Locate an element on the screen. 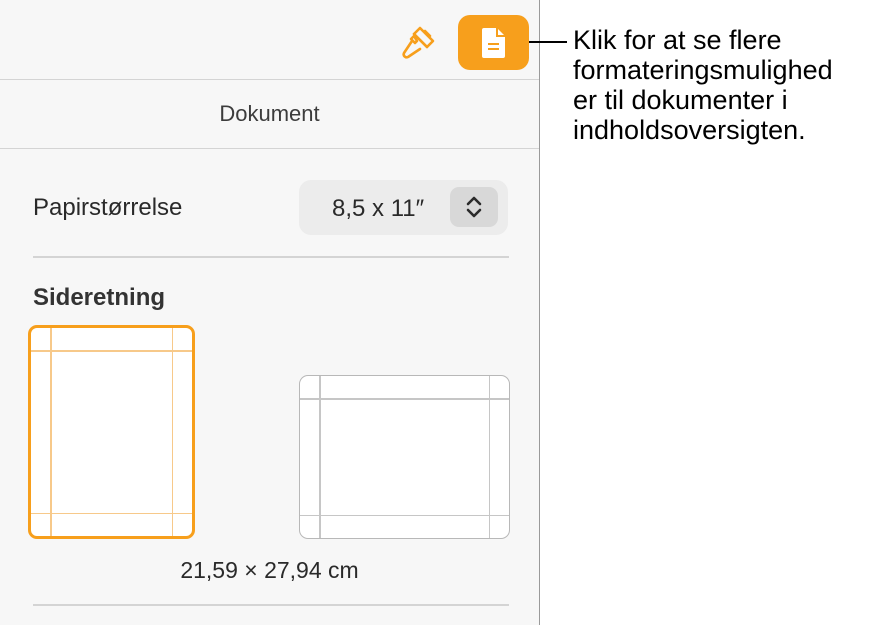  paper-size-label: Papirstørrelse is located at coordinates (108, 207).